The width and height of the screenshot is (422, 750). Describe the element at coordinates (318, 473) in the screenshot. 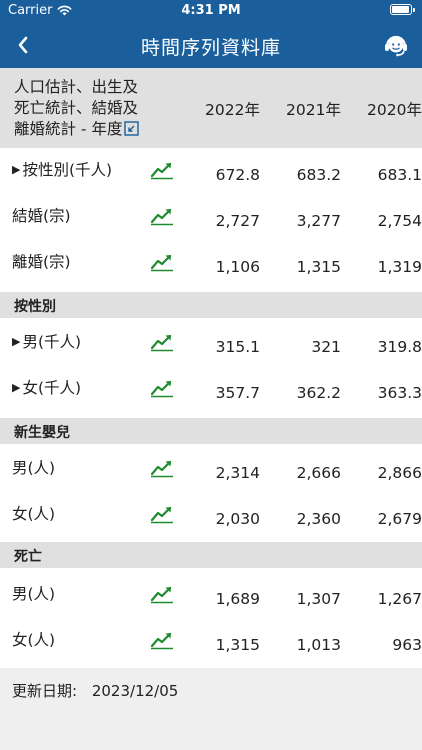

I see `value-cell: 2,666` at that location.